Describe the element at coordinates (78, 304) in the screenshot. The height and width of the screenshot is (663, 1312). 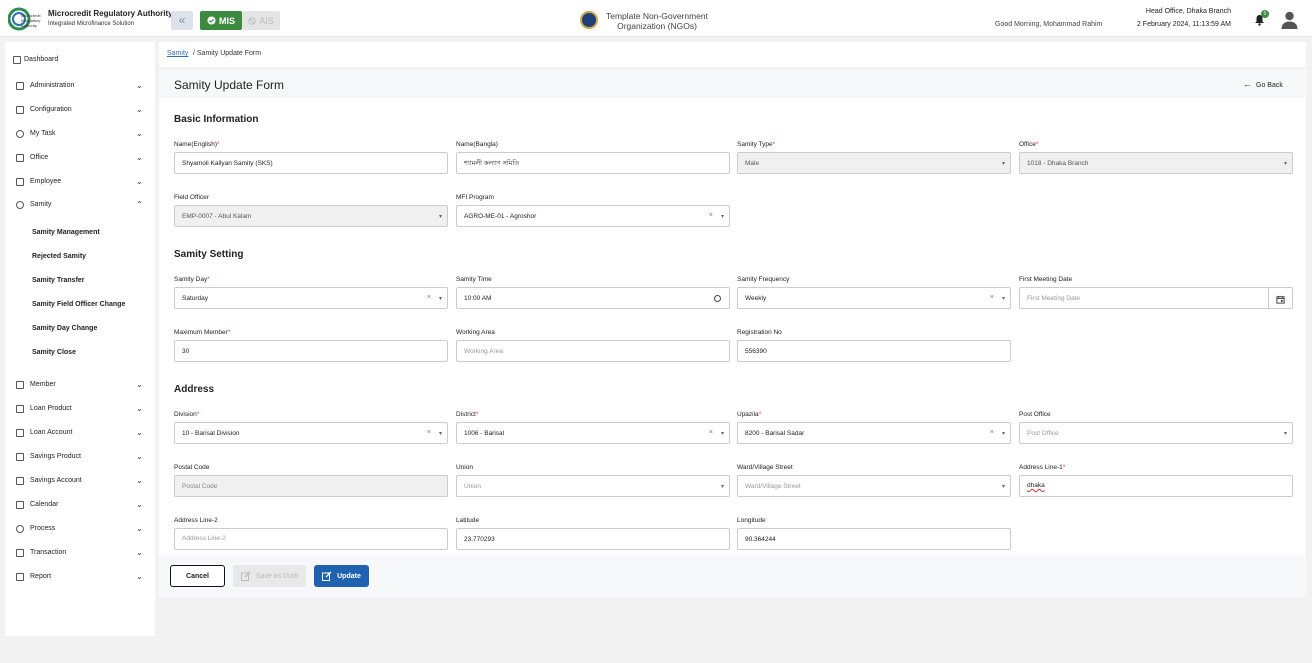
I see `sidebar-subitem-samity-field-officer-change: Samity Field Officer Change` at that location.